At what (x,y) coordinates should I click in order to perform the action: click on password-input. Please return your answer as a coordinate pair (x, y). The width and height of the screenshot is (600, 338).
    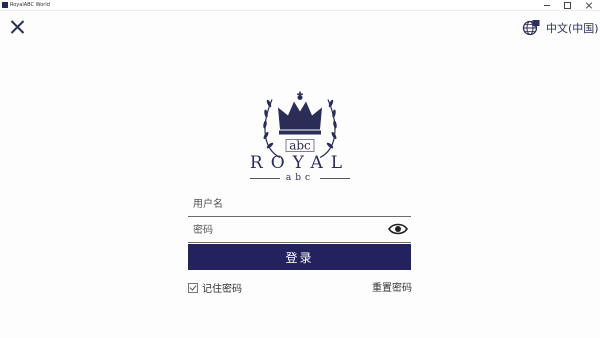
    Looking at the image, I should click on (285, 230).